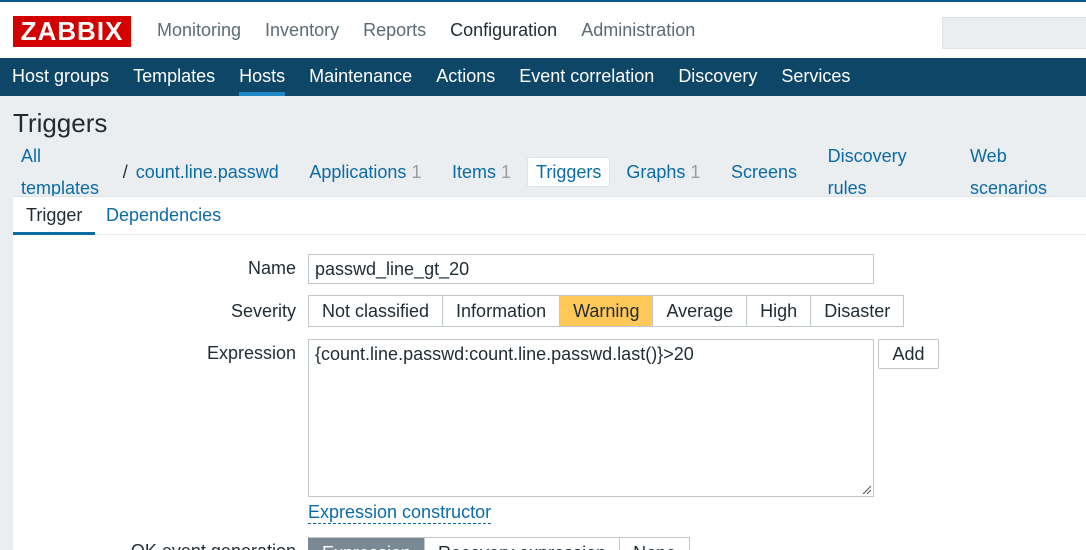 Image resolution: width=1086 pixels, height=550 pixels. What do you see at coordinates (638, 31) in the screenshot?
I see `menu-administration: Administration` at bounding box center [638, 31].